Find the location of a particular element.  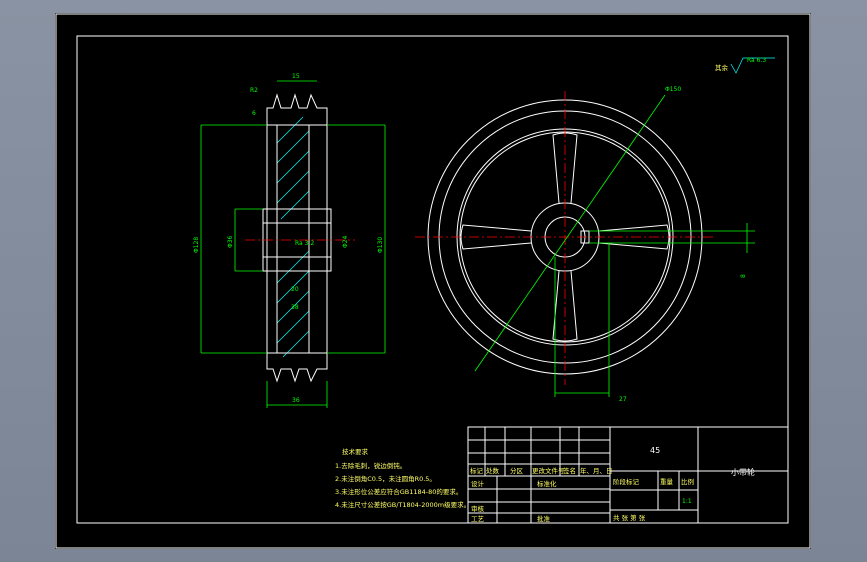

tb-sign: 签名 is located at coordinates (569, 470).